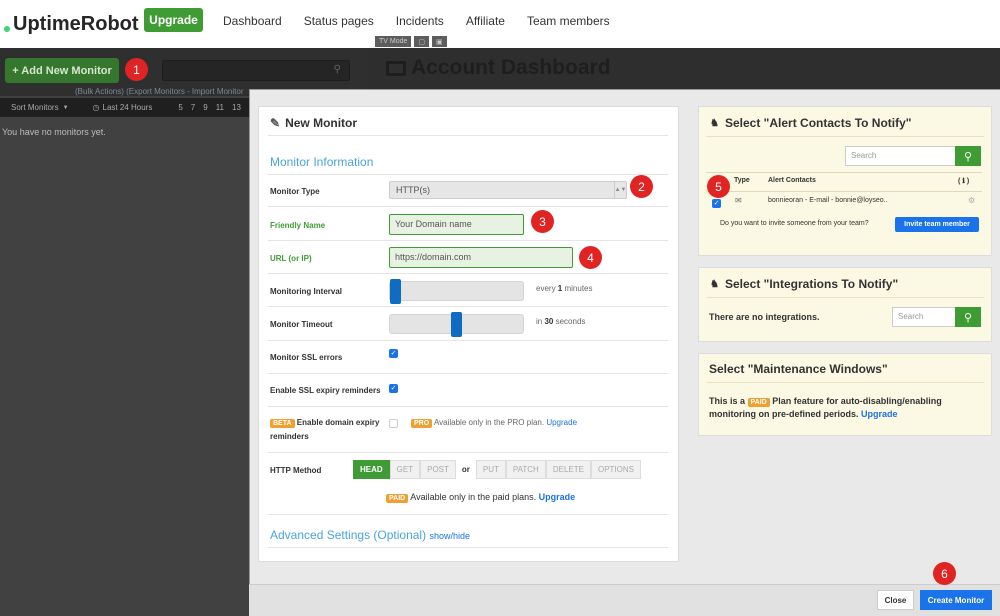 This screenshot has height=616, width=1000. Describe the element at coordinates (393, 41) in the screenshot. I see `tv-mode-button: TV Mode` at that location.